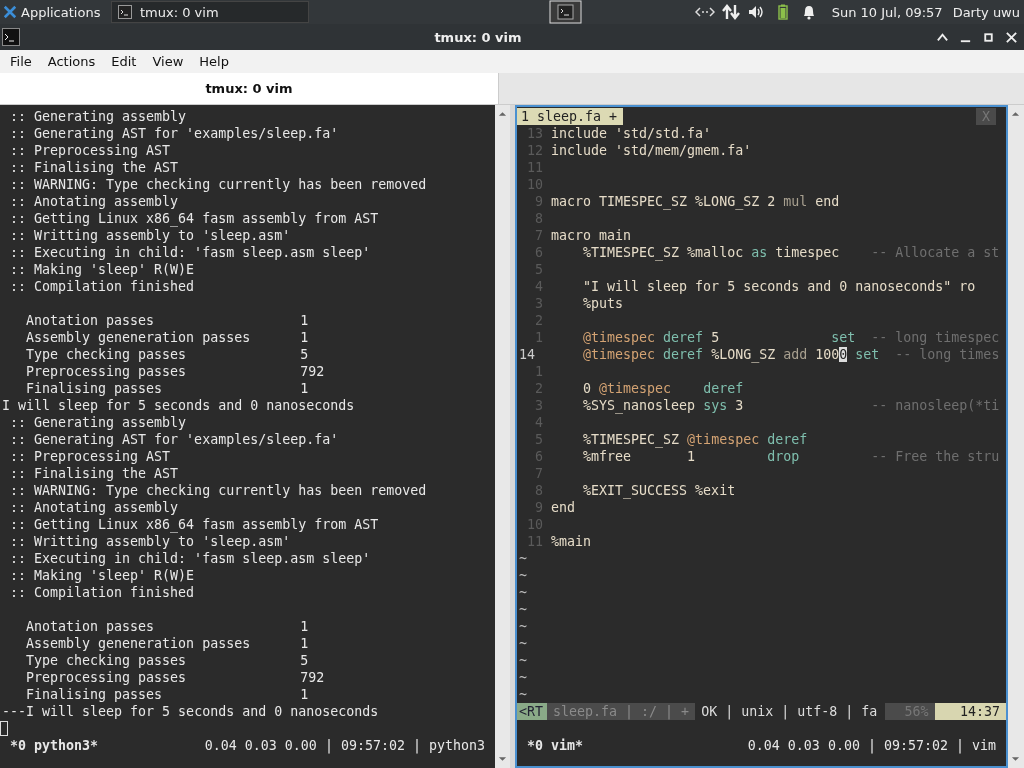 The image size is (1024, 768). Describe the element at coordinates (986, 12) in the screenshot. I see `user-menu: Darty uwu` at that location.